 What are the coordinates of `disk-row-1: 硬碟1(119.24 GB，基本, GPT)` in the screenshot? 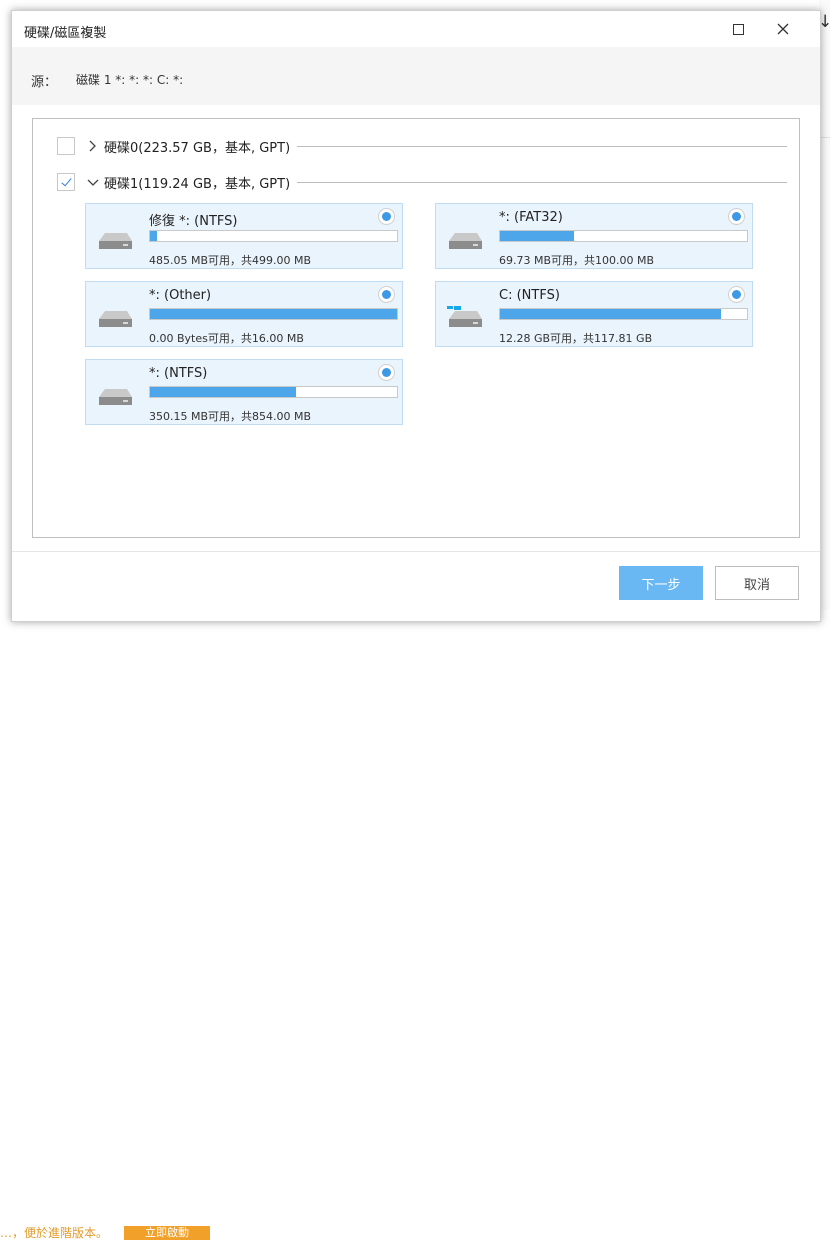 It's located at (422, 183).